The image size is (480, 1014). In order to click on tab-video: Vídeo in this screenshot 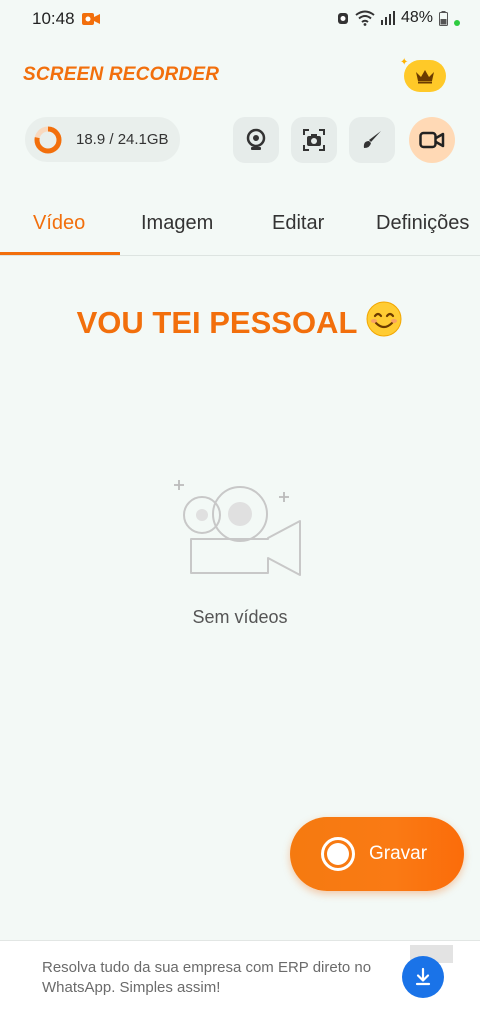, I will do `click(59, 223)`.